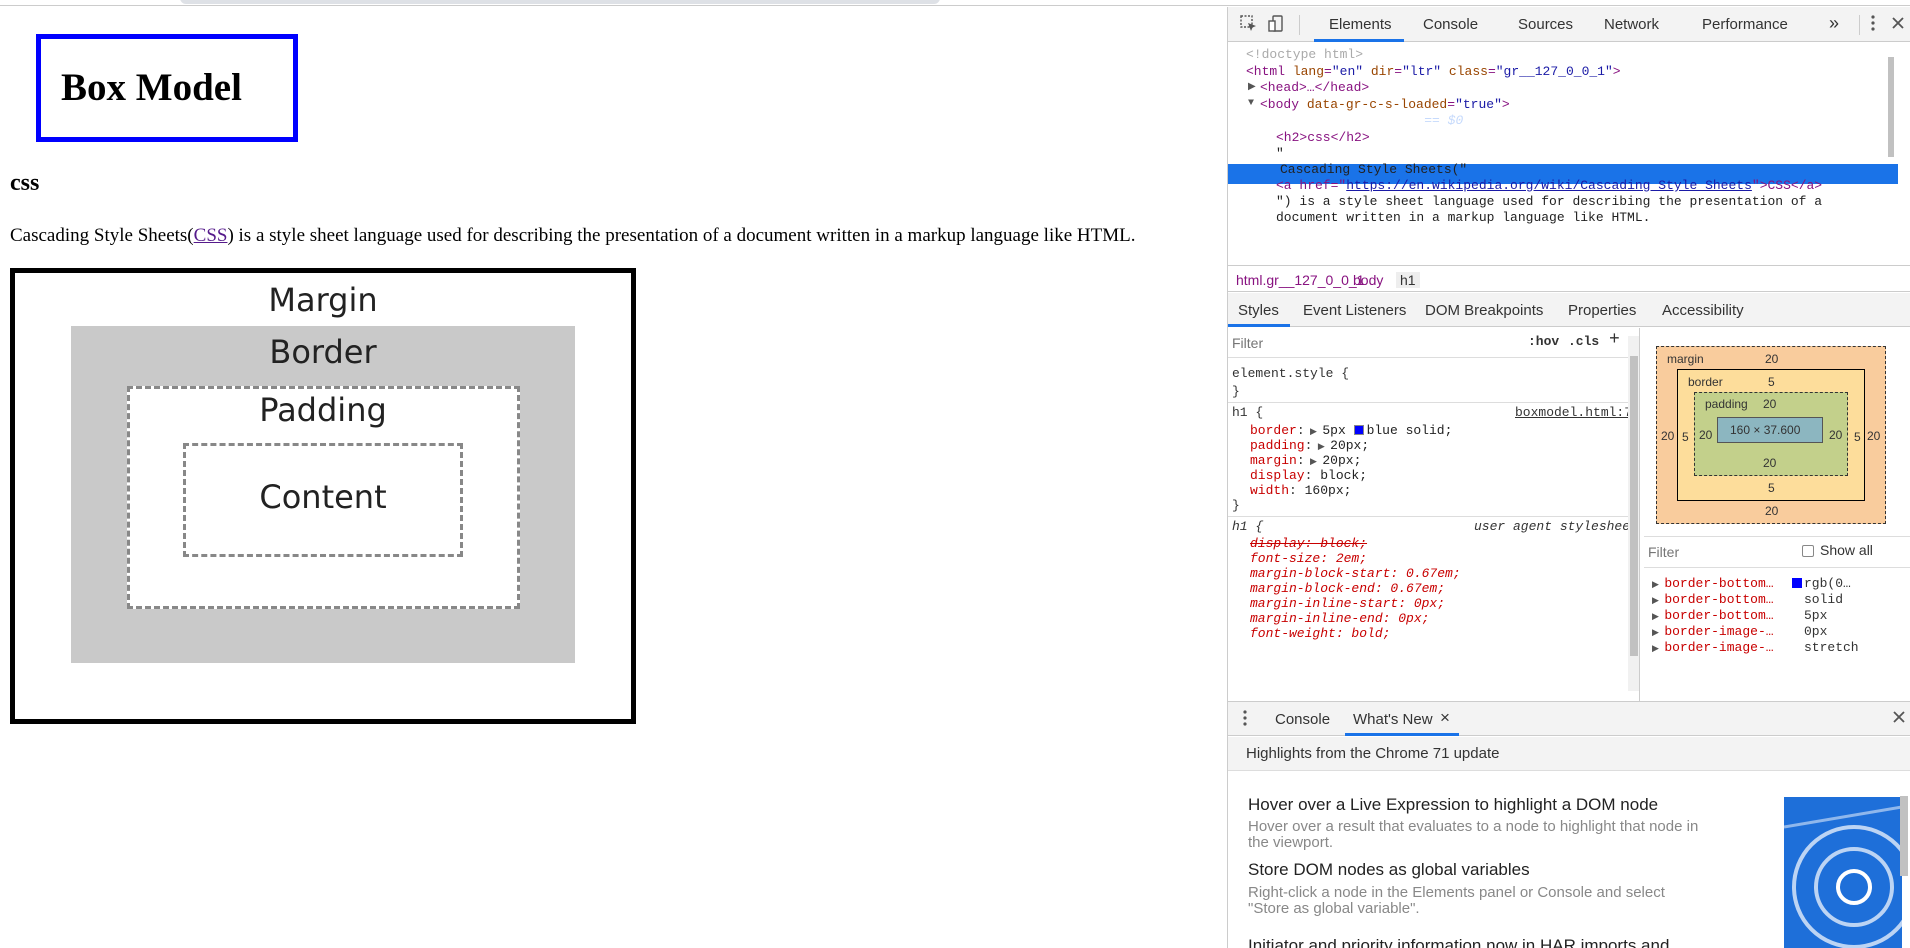  I want to click on rule1-prop-display: display: block;, so click(1308, 475).